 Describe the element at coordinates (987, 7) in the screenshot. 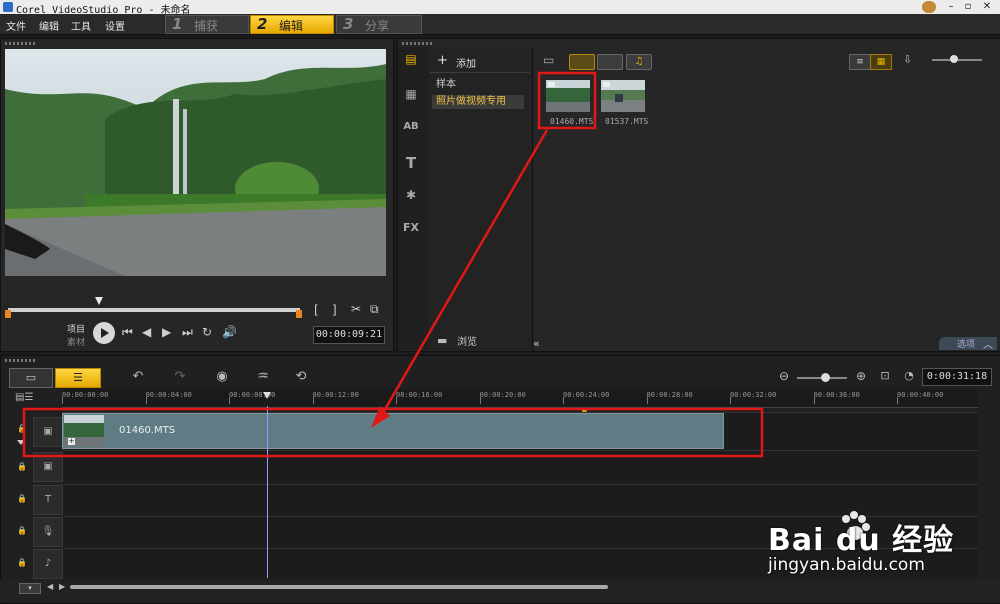

I see `close-button: ✕` at that location.